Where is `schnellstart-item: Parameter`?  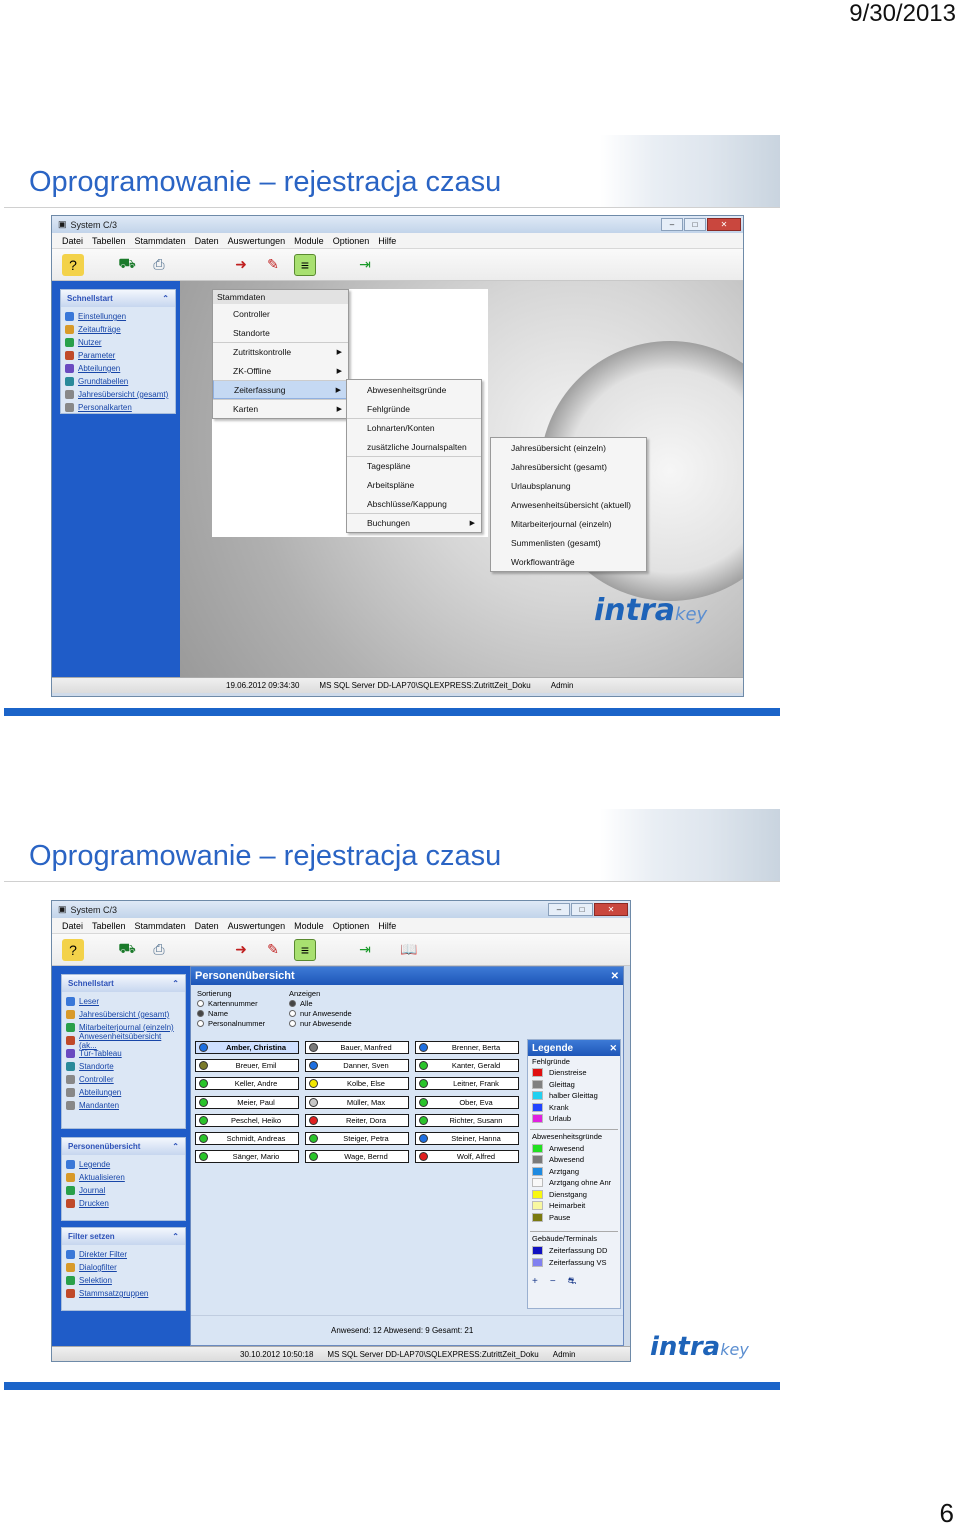 schnellstart-item: Parameter is located at coordinates (118, 355).